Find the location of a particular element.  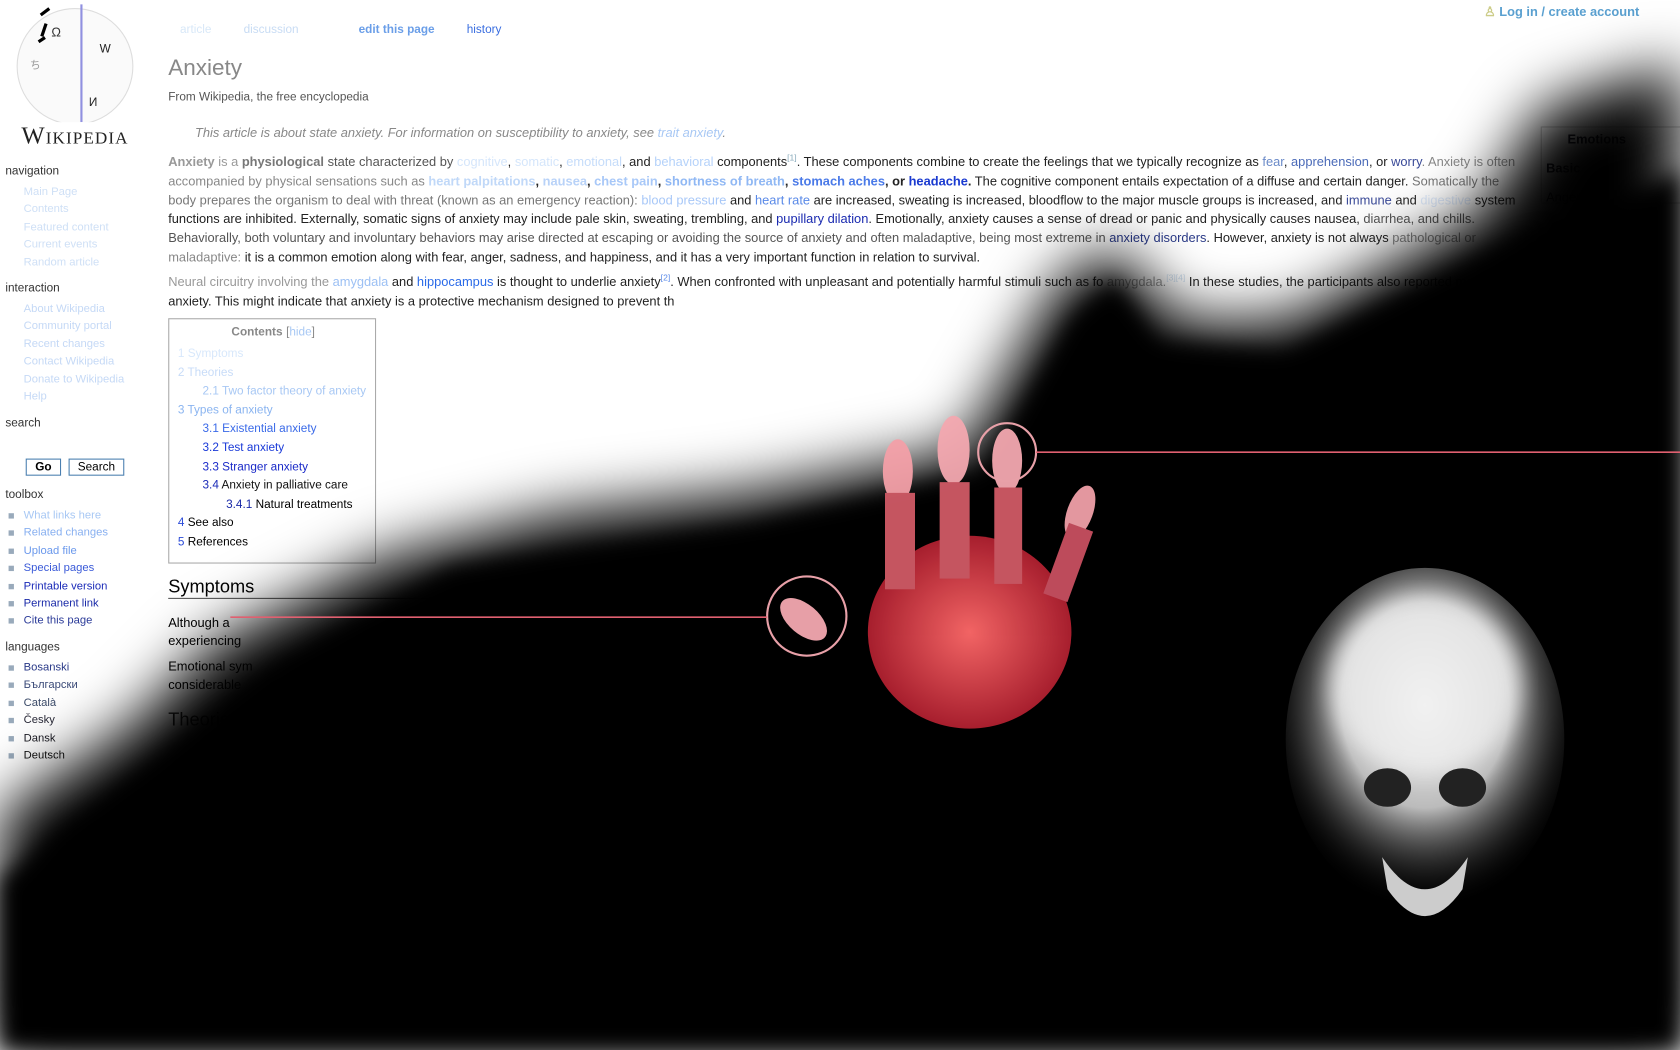

article-link: blood pressure is located at coordinates (683, 199).